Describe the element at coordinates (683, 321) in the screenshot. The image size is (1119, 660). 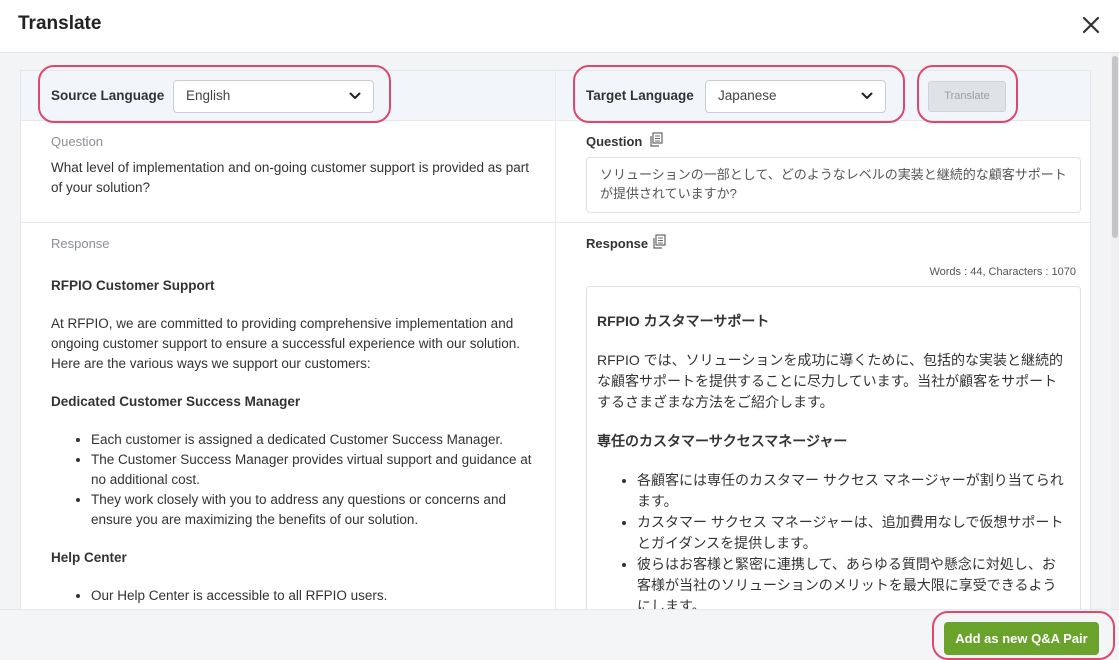
I see `response-heading: RFPIO カスタマーサポート` at that location.